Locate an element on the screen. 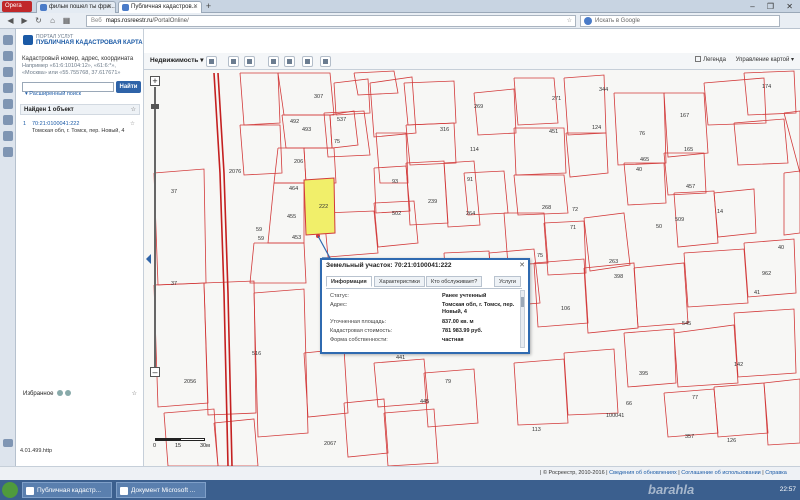 The height and width of the screenshot is (500, 800). forward-icon: ▶ is located at coordinates (24, 21).